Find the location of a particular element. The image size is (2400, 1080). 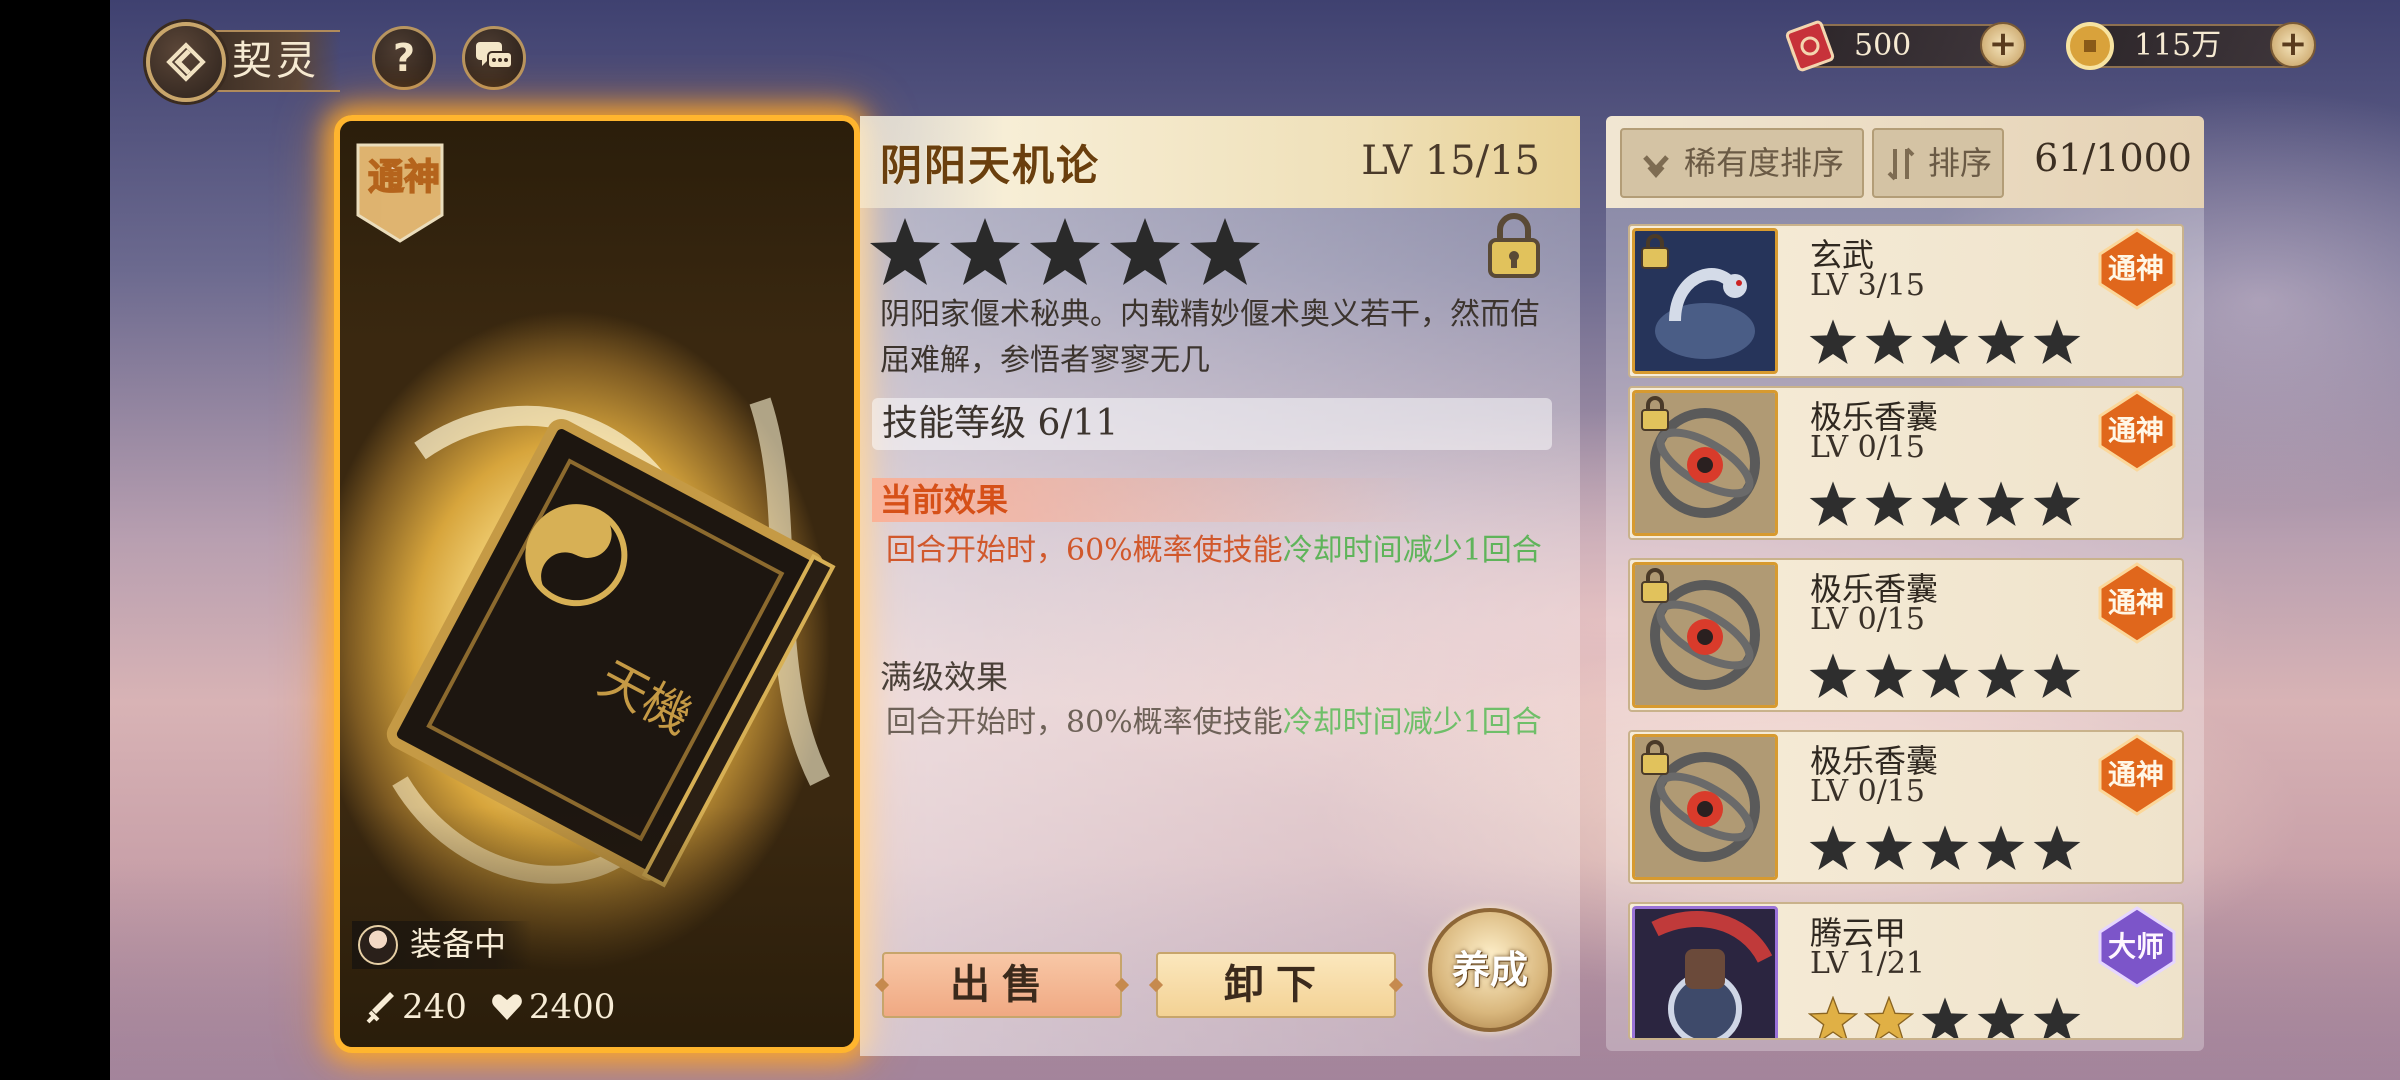

list-item: 玄武 LV 3/15 通神 is located at coordinates (1906, 301).